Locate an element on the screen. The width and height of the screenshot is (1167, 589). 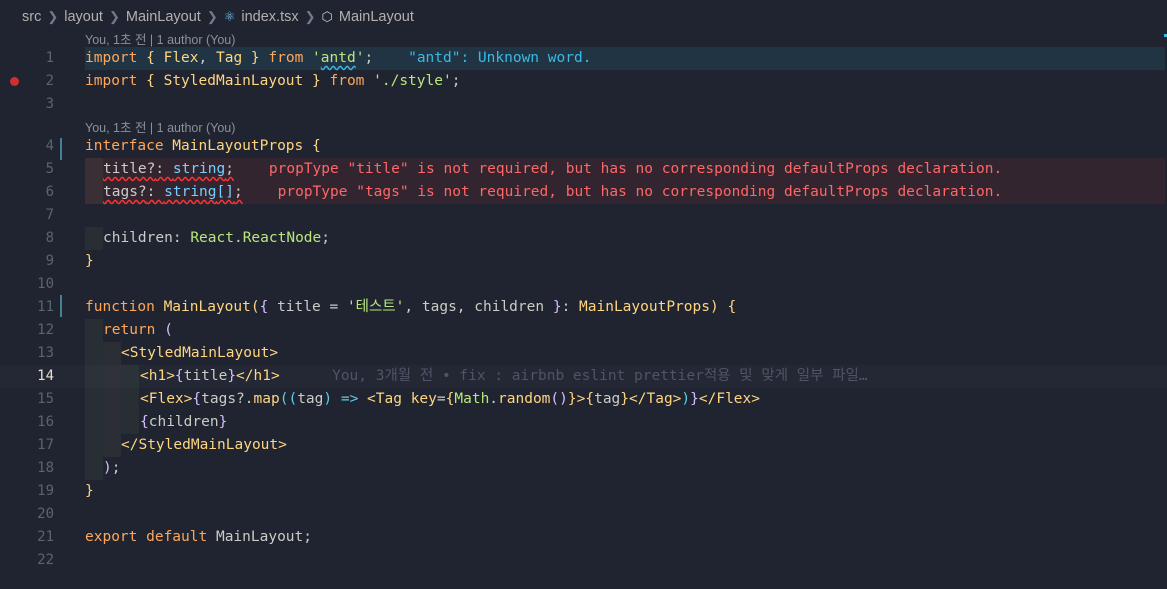
code-line-19: 19 } is located at coordinates (583, 491).